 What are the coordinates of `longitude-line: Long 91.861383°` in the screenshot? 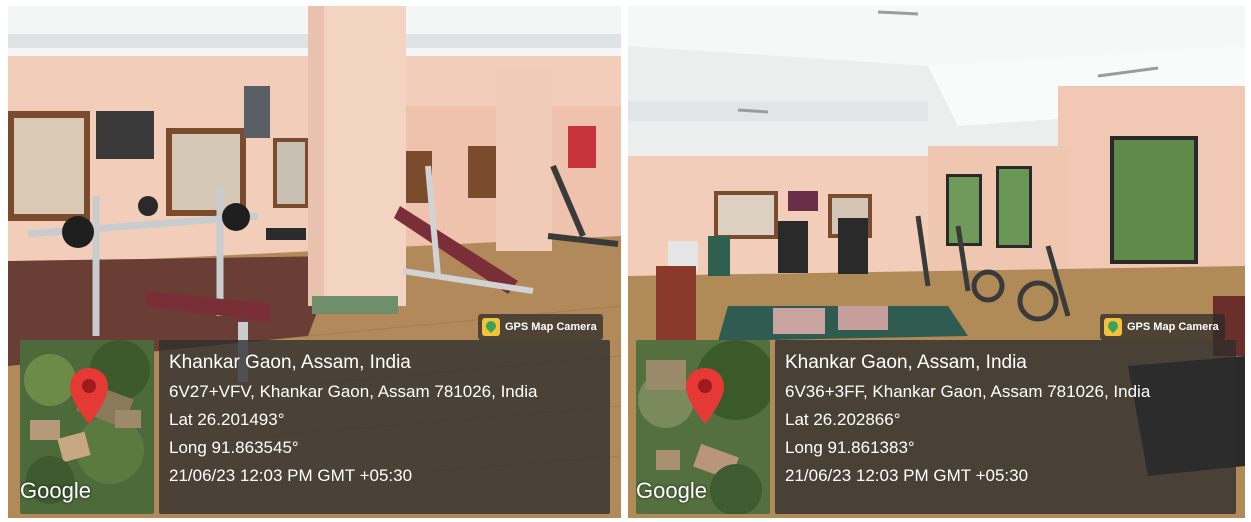 It's located at (850, 447).